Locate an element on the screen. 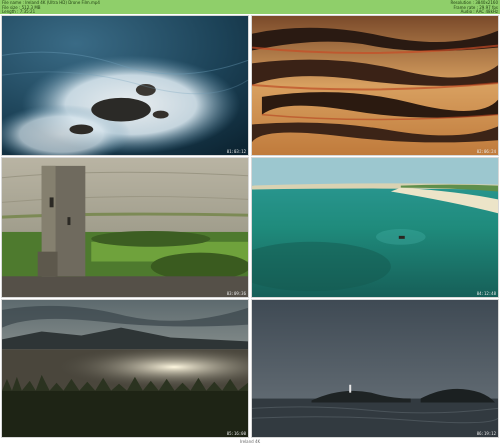  timestamp-label: 02:06:24 is located at coordinates (486, 151).